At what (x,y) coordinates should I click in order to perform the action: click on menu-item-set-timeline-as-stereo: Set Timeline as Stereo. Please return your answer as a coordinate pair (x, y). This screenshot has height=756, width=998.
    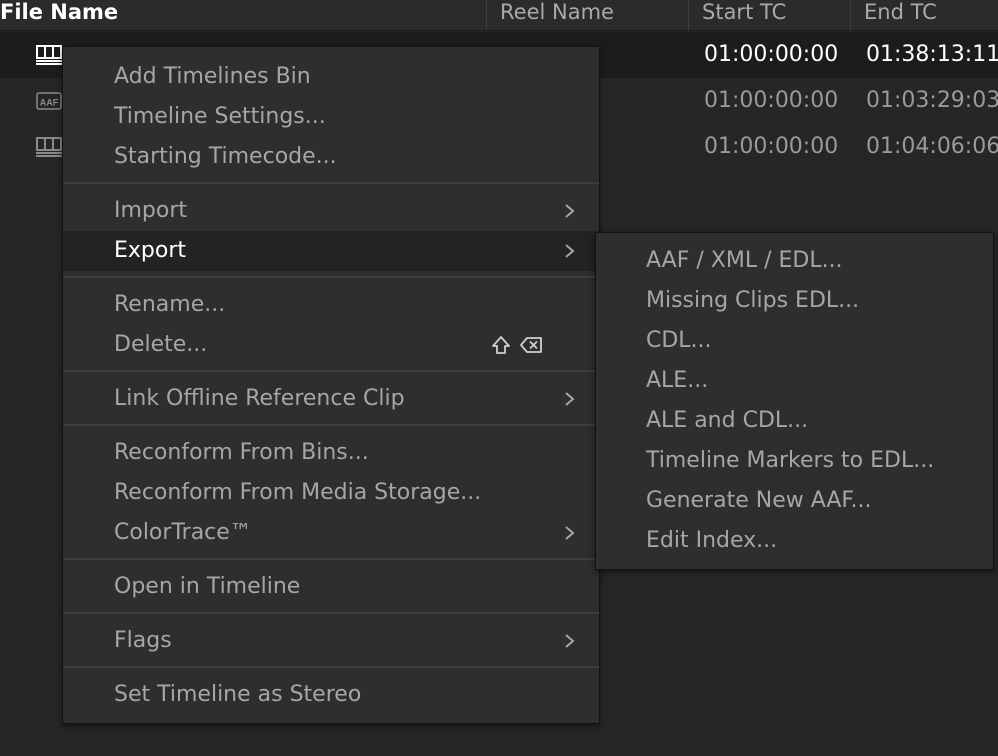
    Looking at the image, I should click on (331, 695).